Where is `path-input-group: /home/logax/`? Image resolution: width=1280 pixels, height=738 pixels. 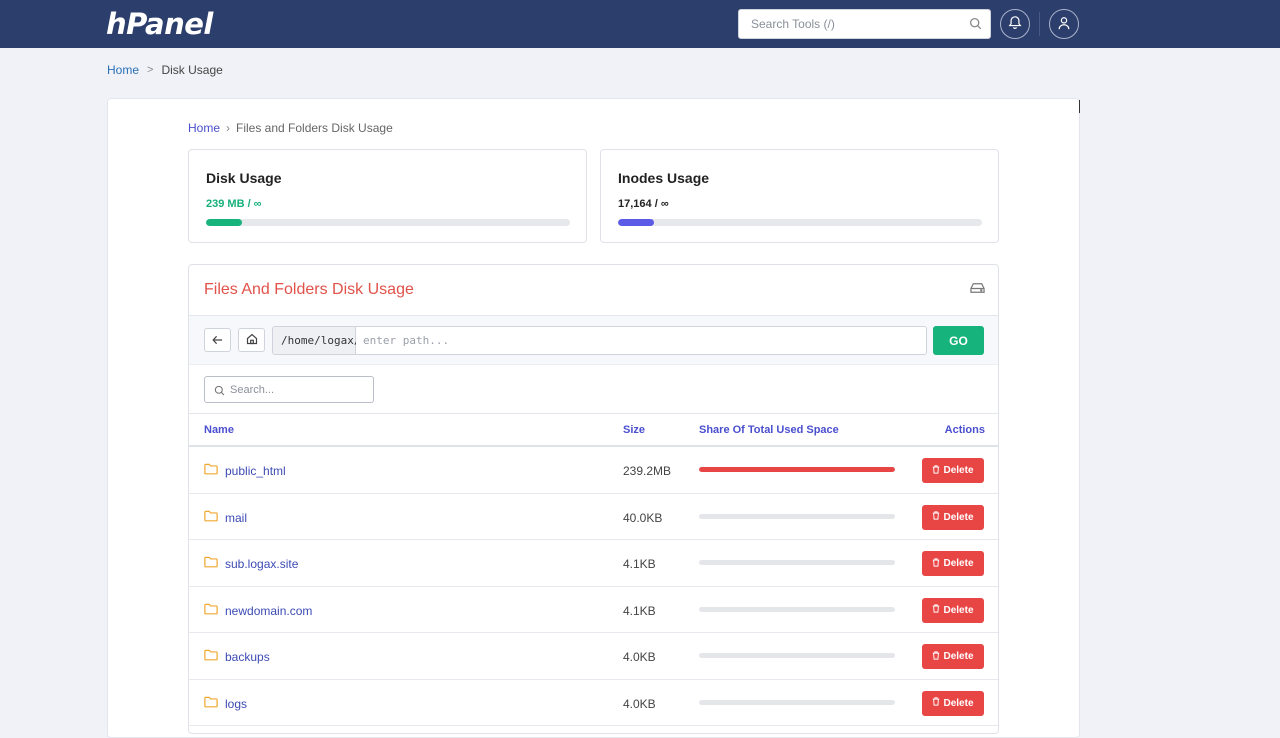
path-input-group: /home/logax/ is located at coordinates (599, 340).